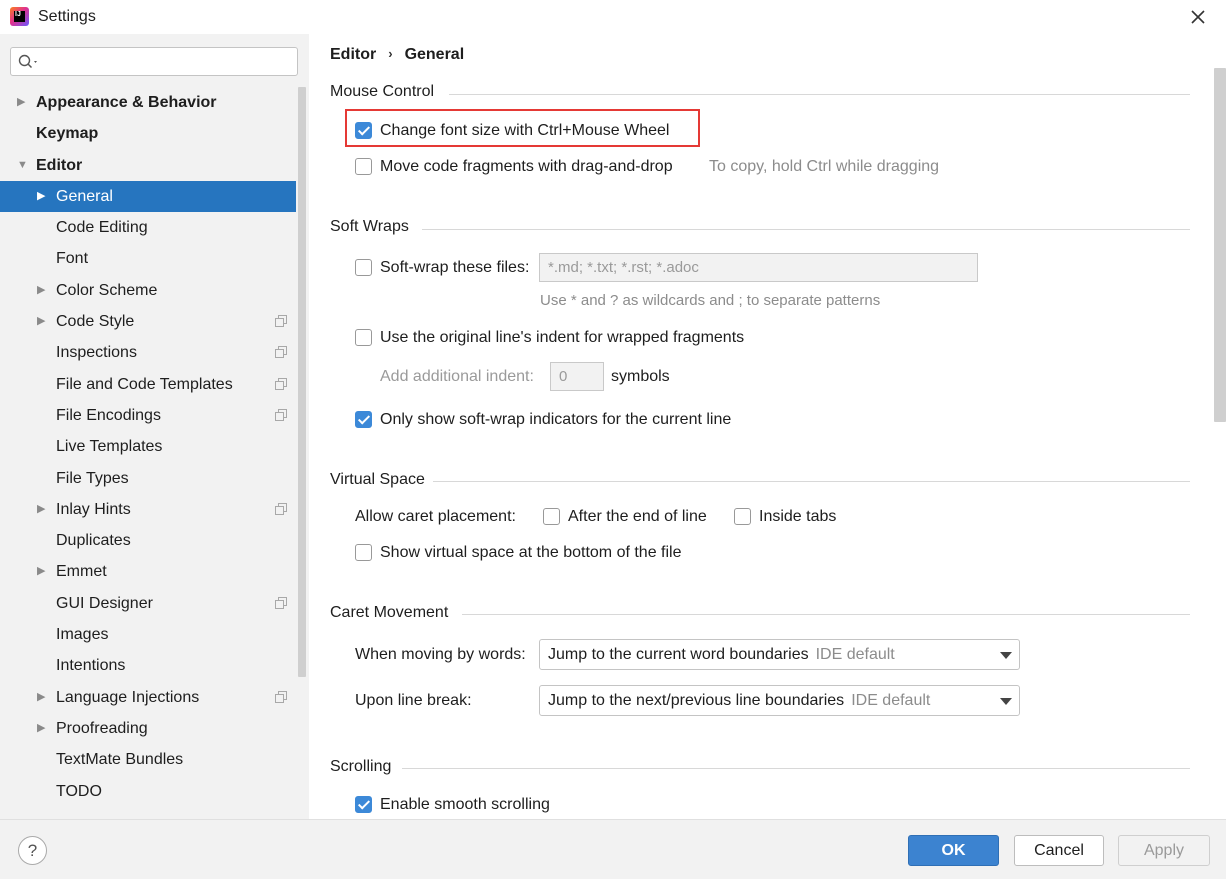  Describe the element at coordinates (27, 61) in the screenshot. I see `search-icon` at that location.